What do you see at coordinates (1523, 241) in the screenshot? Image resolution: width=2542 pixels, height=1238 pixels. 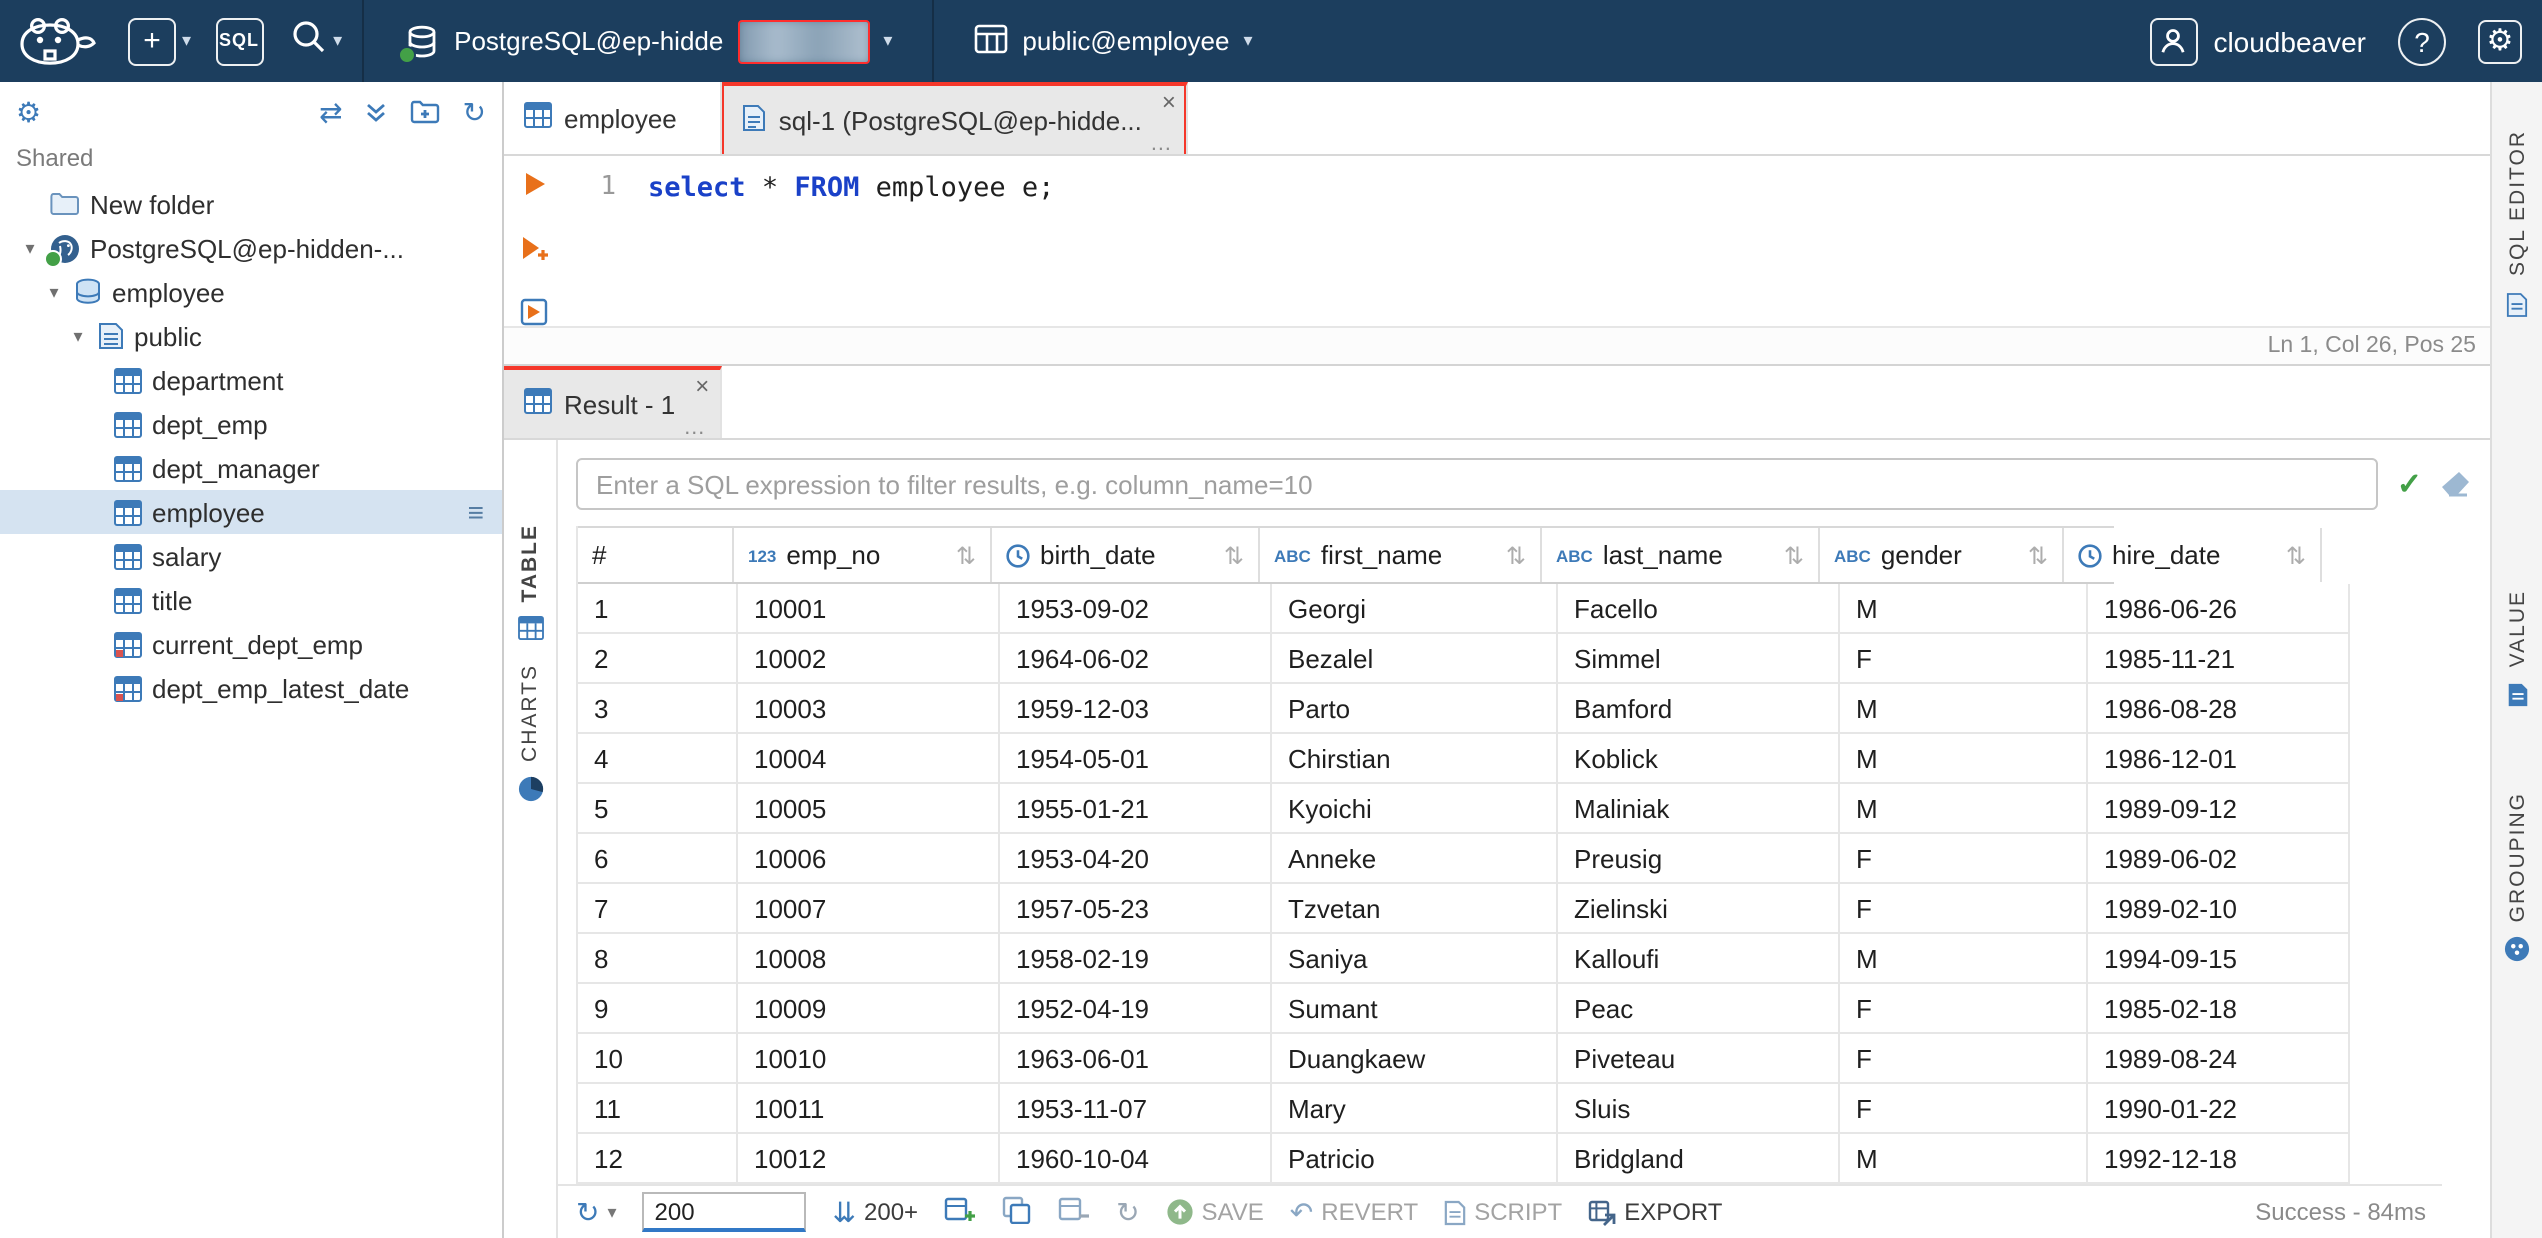 I see `sql-editor: 1 select * FROM employee e;` at bounding box center [1523, 241].